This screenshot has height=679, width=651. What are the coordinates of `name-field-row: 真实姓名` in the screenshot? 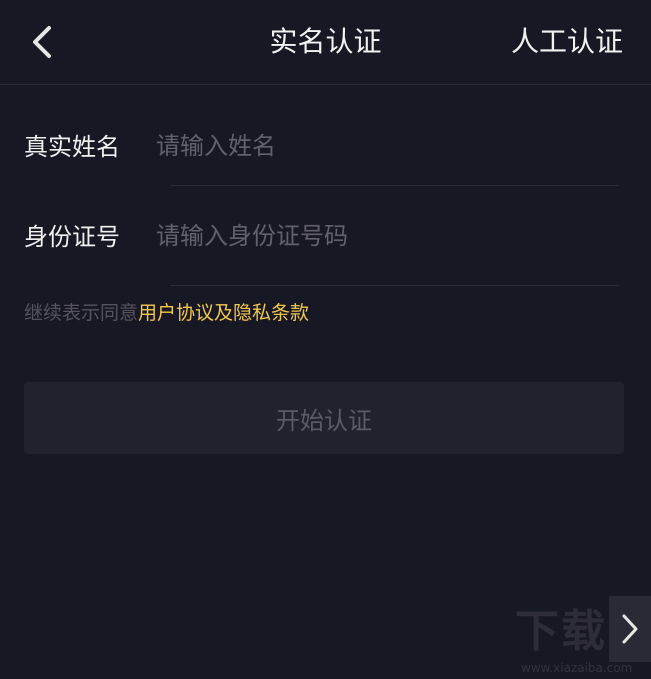 It's located at (325, 151).